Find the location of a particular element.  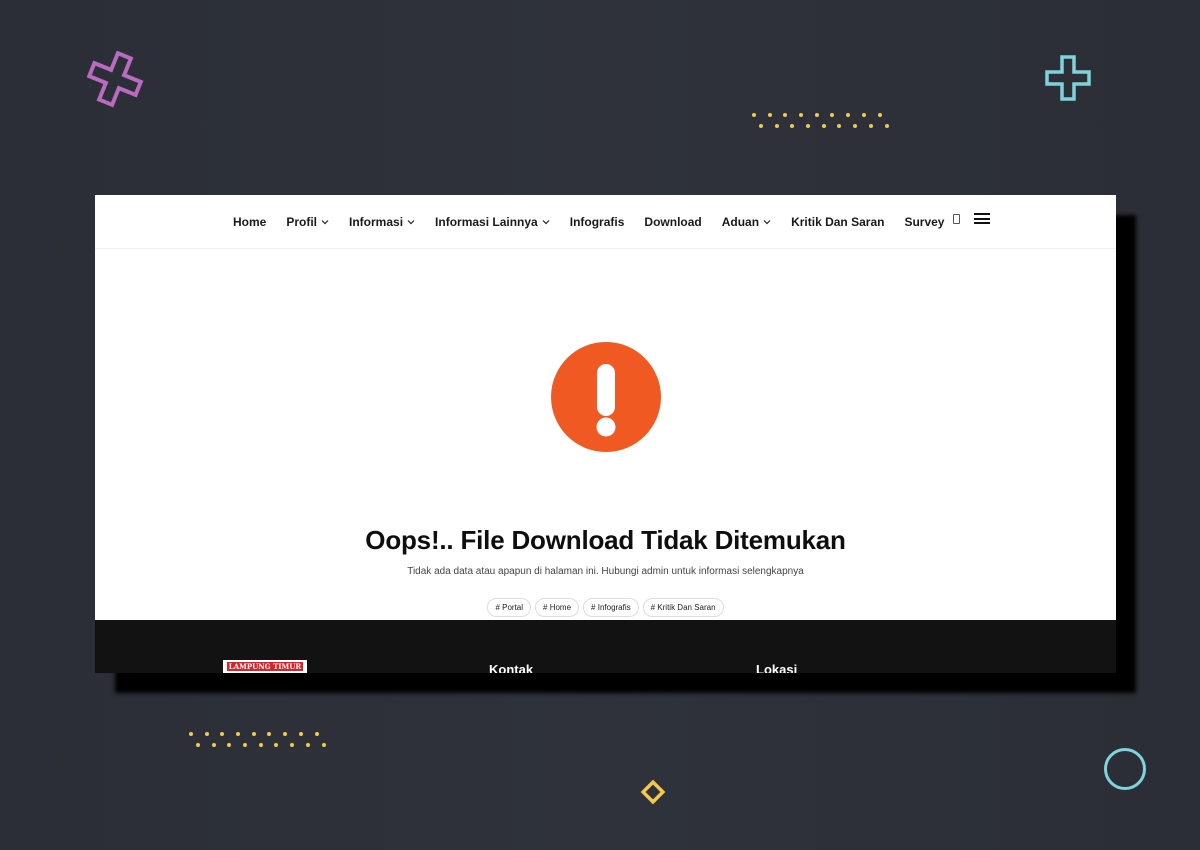

nav-item-survey: Survey is located at coordinates (924, 222).